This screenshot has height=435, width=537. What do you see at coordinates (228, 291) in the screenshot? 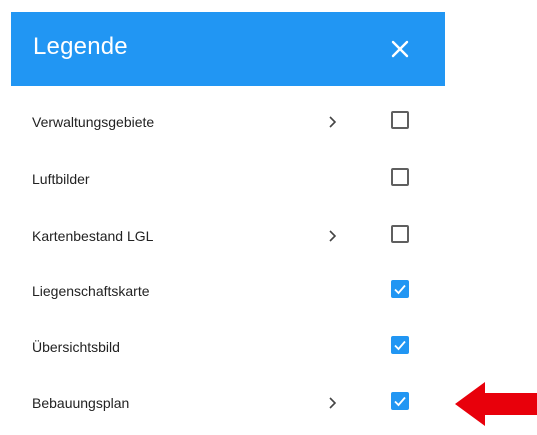
I see `legend-item-liegenschaftskarte: Liegenschaftskarte` at bounding box center [228, 291].